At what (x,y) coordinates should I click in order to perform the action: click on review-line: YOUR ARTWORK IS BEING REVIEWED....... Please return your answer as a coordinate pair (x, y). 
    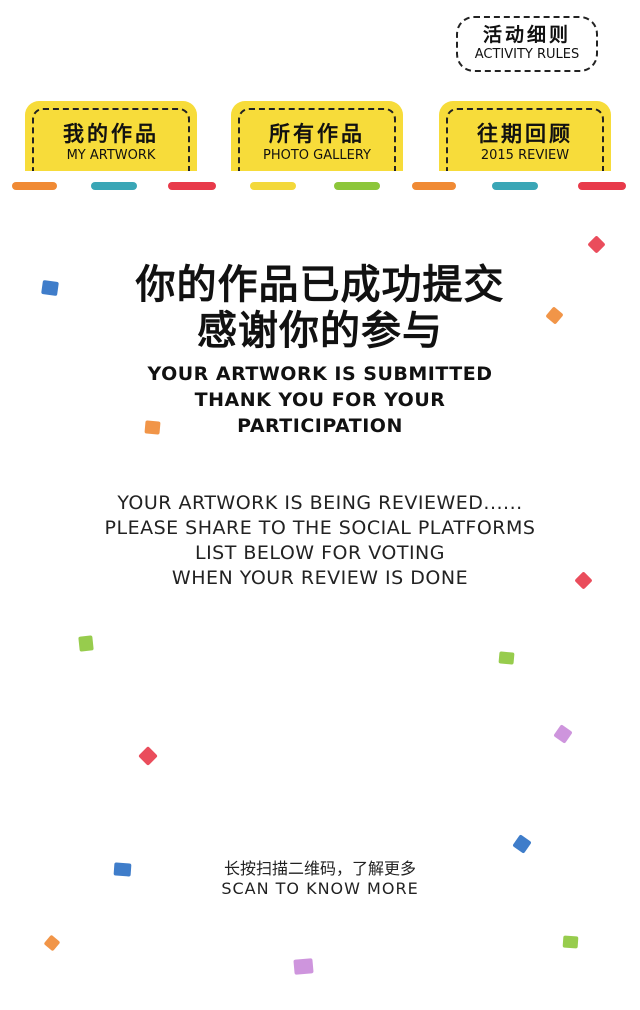
    Looking at the image, I should click on (320, 503).